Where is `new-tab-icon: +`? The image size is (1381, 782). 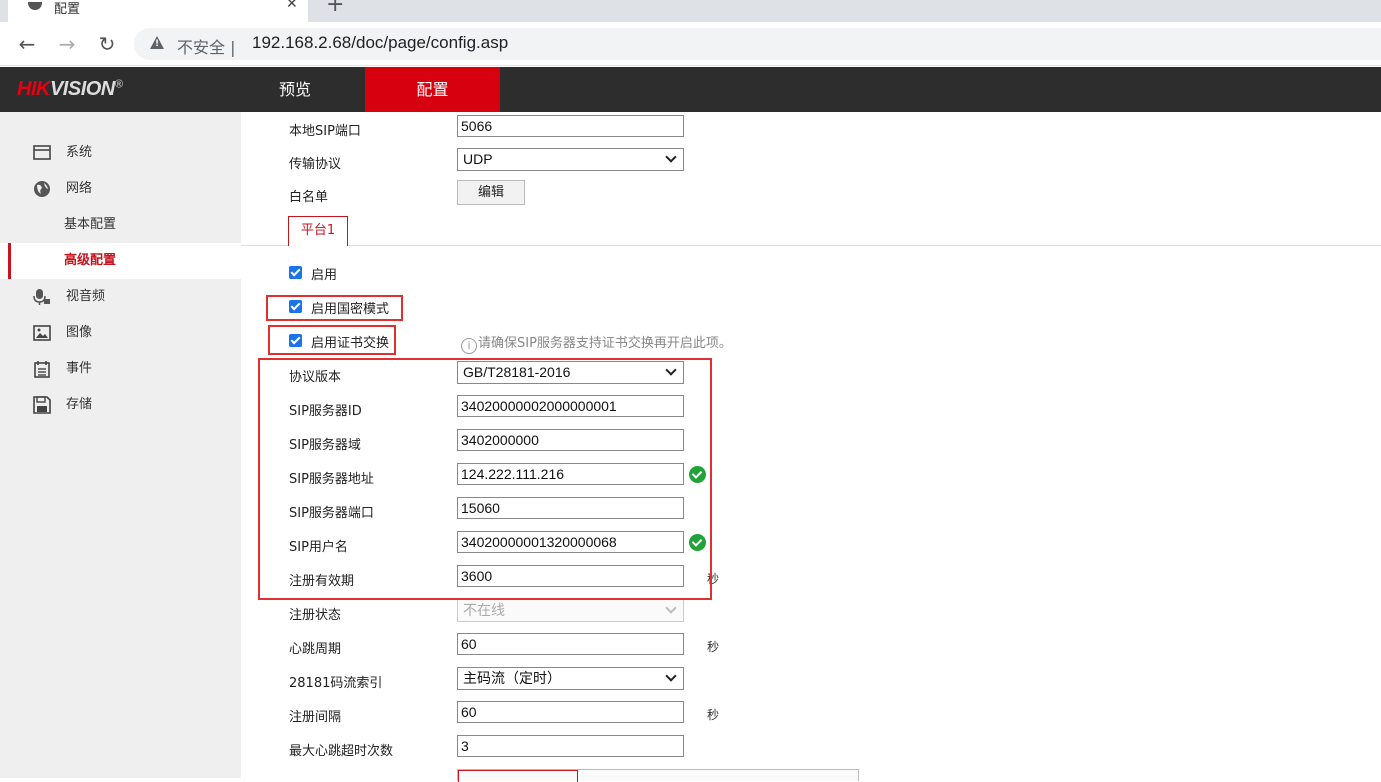
new-tab-icon: + is located at coordinates (335, 8).